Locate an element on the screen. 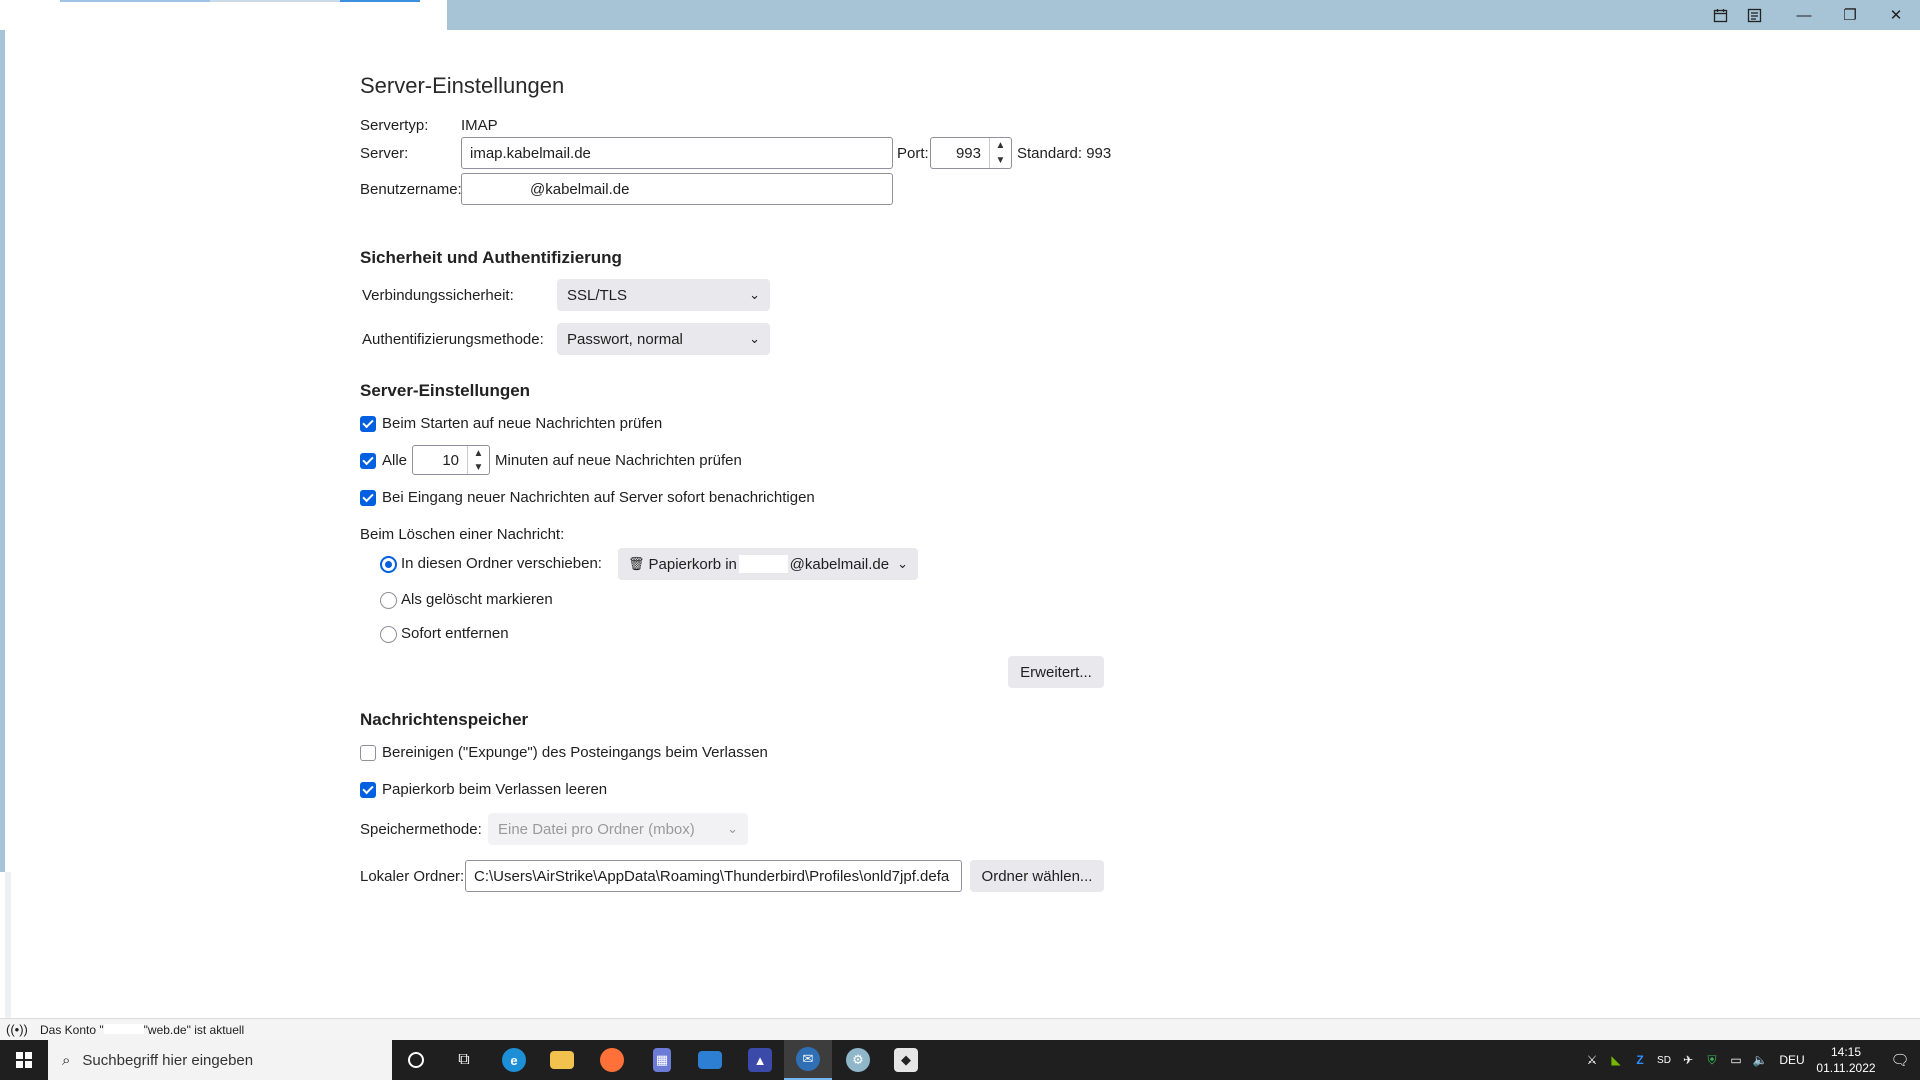 This screenshot has height=1080, width=1920. tab-indicator-active is located at coordinates (380, 1).